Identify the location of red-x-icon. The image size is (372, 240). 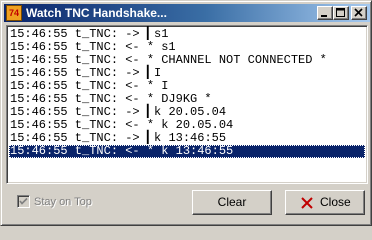
(307, 203).